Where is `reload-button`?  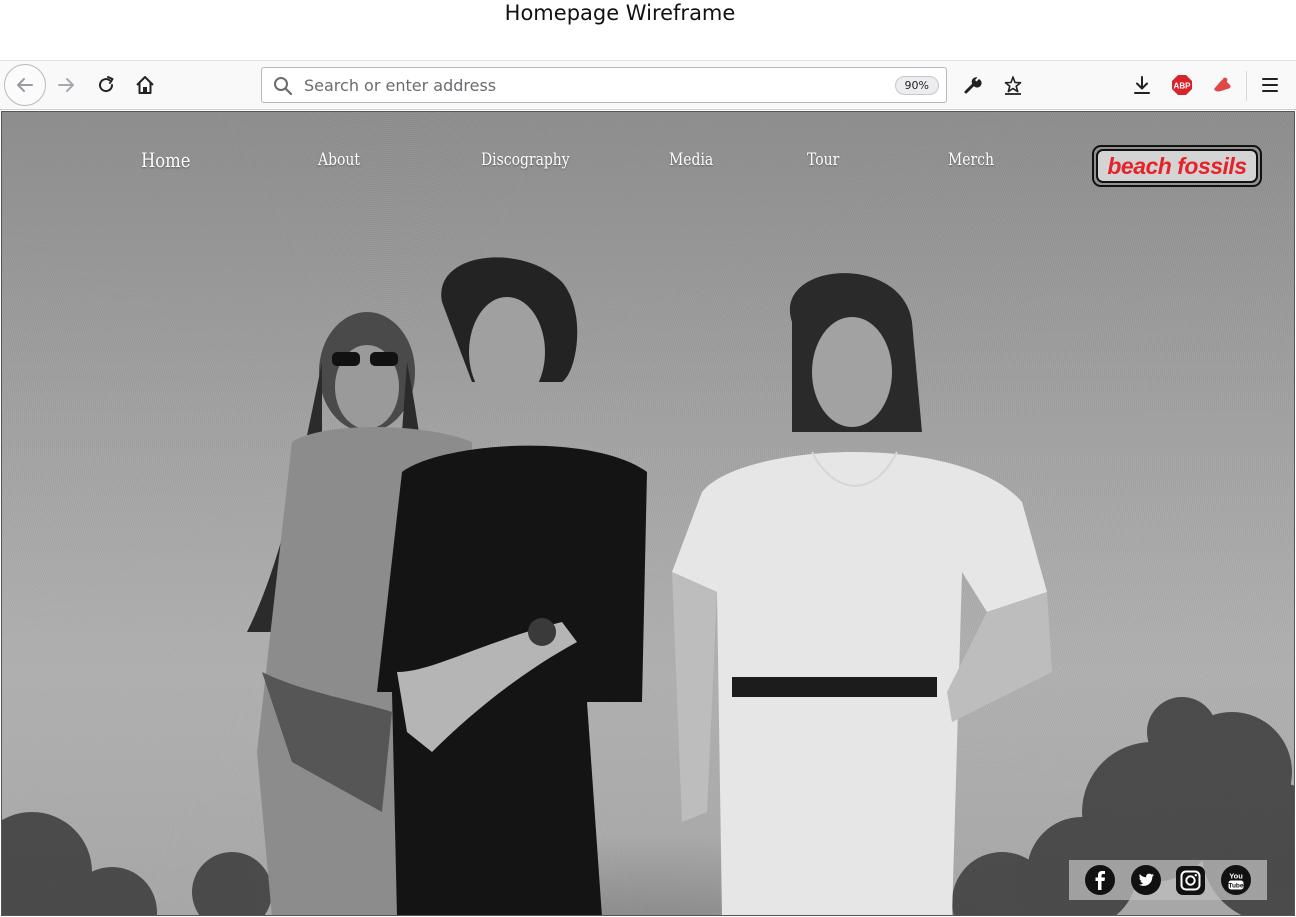
reload-button is located at coordinates (106, 85).